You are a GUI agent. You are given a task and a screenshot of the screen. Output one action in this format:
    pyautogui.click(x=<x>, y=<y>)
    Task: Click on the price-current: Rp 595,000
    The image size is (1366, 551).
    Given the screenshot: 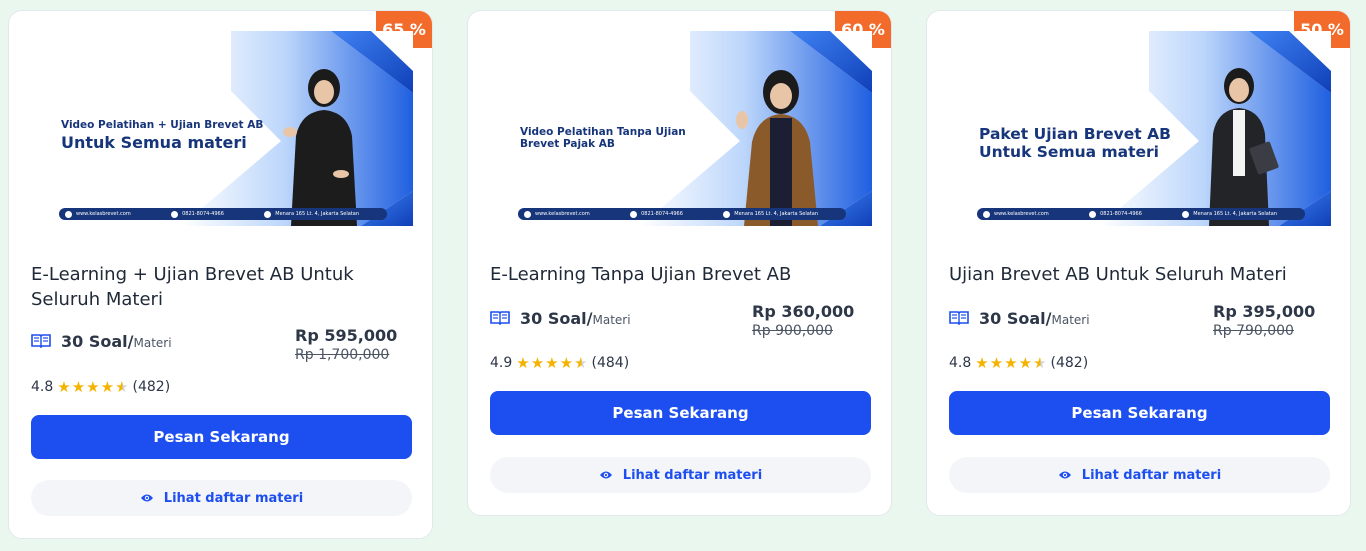 What is the action you would take?
    pyautogui.click(x=346, y=335)
    